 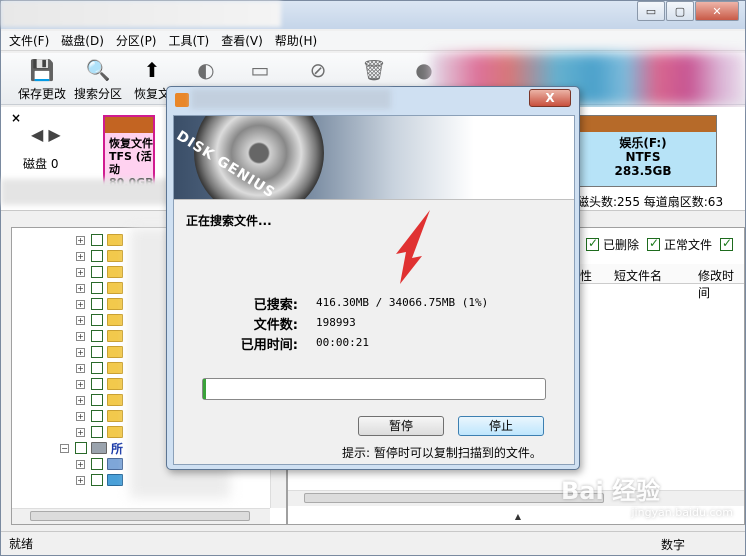 I want to click on watermark-logo: Bai 经验 jingyan.baidu.com, so click(x=653, y=501).